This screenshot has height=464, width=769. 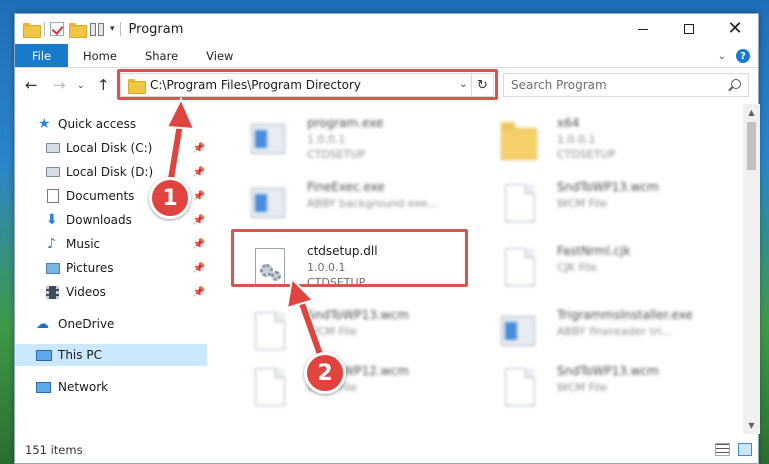 I want to click on scroll-up-arrow-icon: ▲, so click(x=751, y=112).